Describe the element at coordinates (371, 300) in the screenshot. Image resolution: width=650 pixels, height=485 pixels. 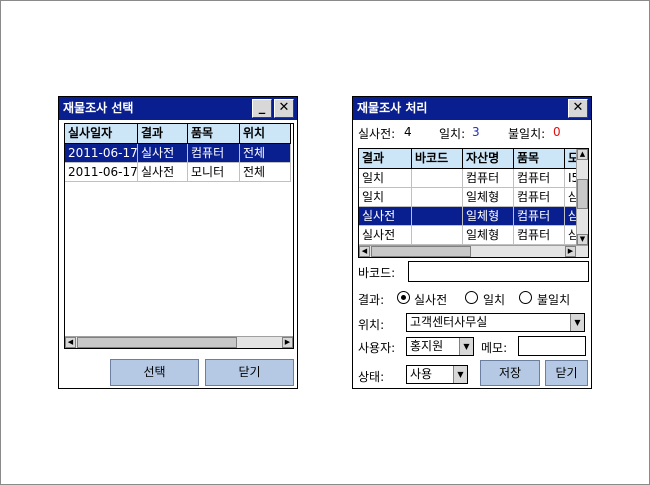
I see `result-label: 결과:` at that location.